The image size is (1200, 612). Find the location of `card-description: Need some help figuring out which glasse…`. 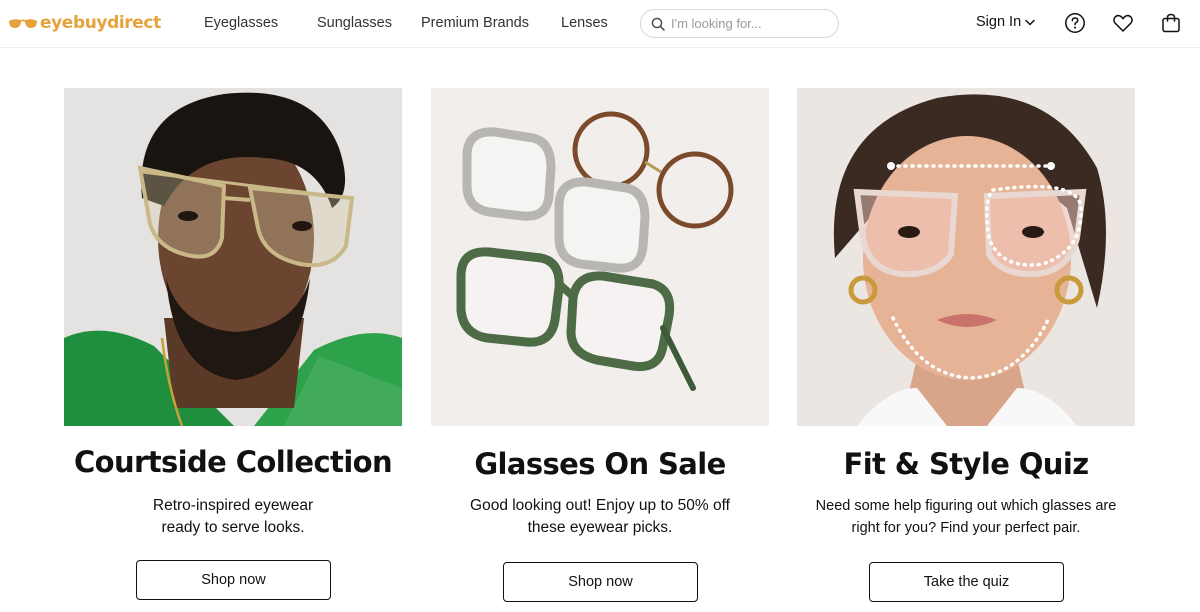

card-description: Need some help figuring out which glasse… is located at coordinates (966, 517).